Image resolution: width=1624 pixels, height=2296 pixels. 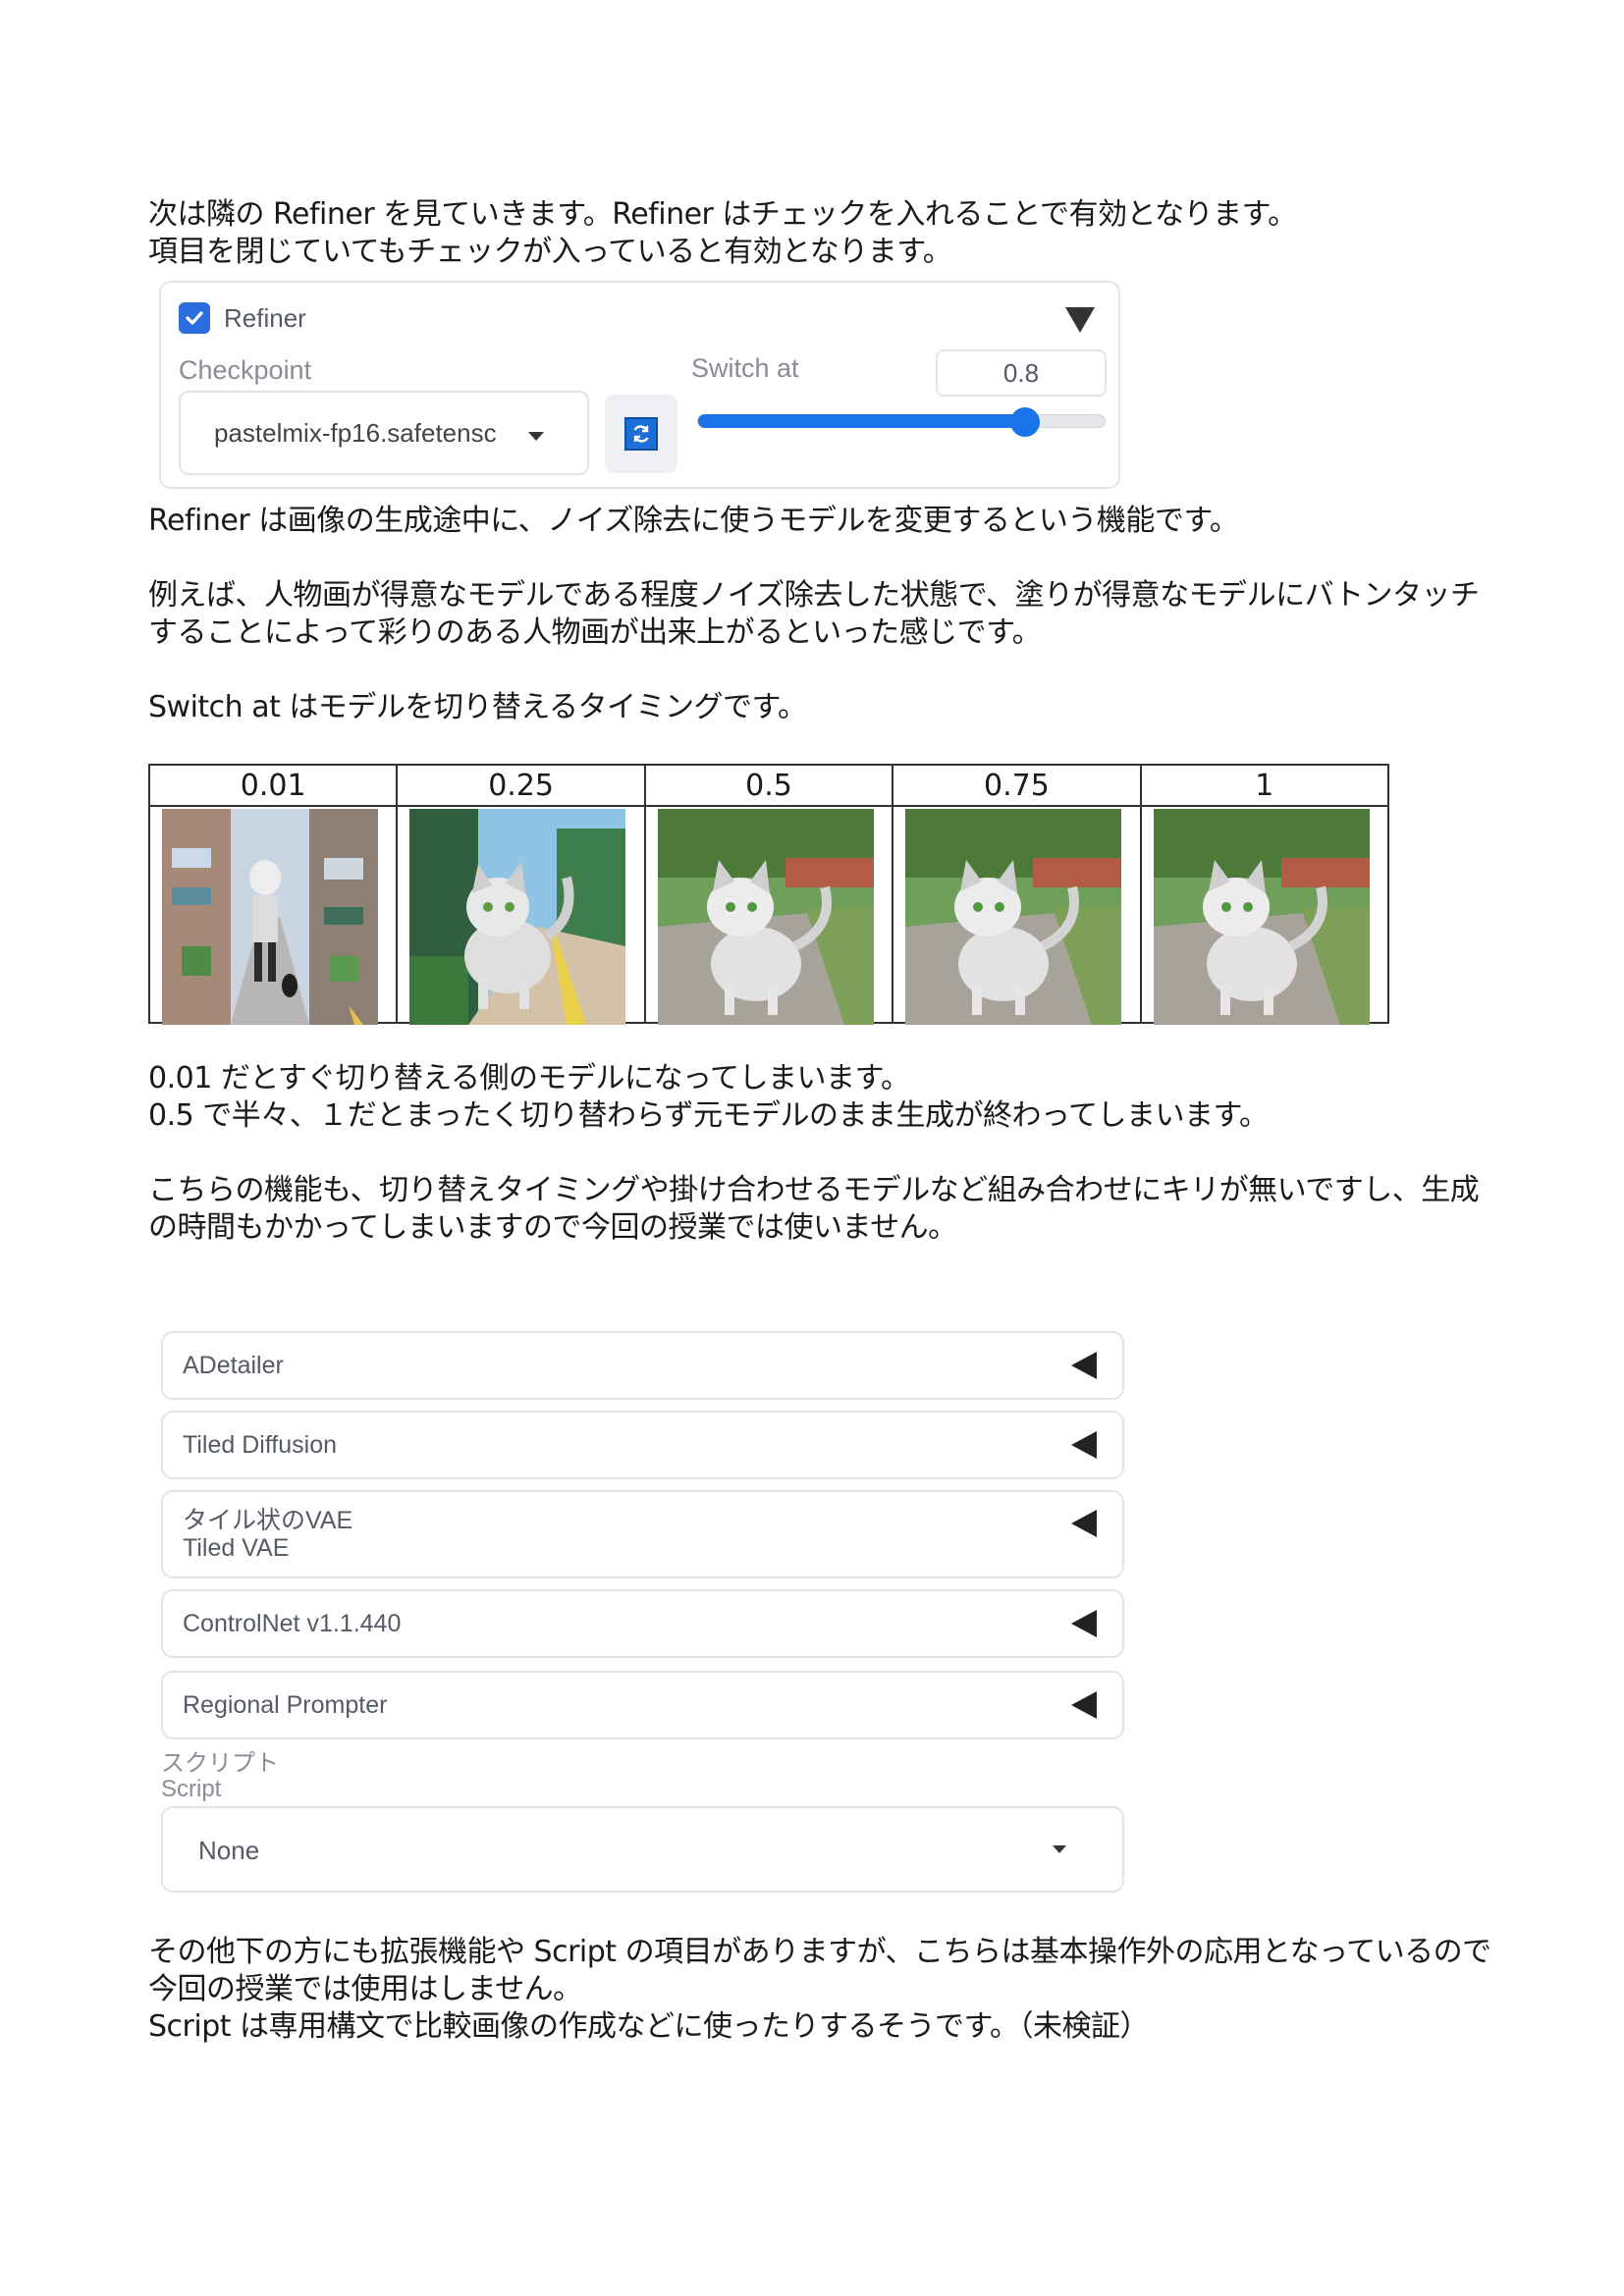 What do you see at coordinates (769, 786) in the screenshot?
I see `comparison-header: 0.5` at bounding box center [769, 786].